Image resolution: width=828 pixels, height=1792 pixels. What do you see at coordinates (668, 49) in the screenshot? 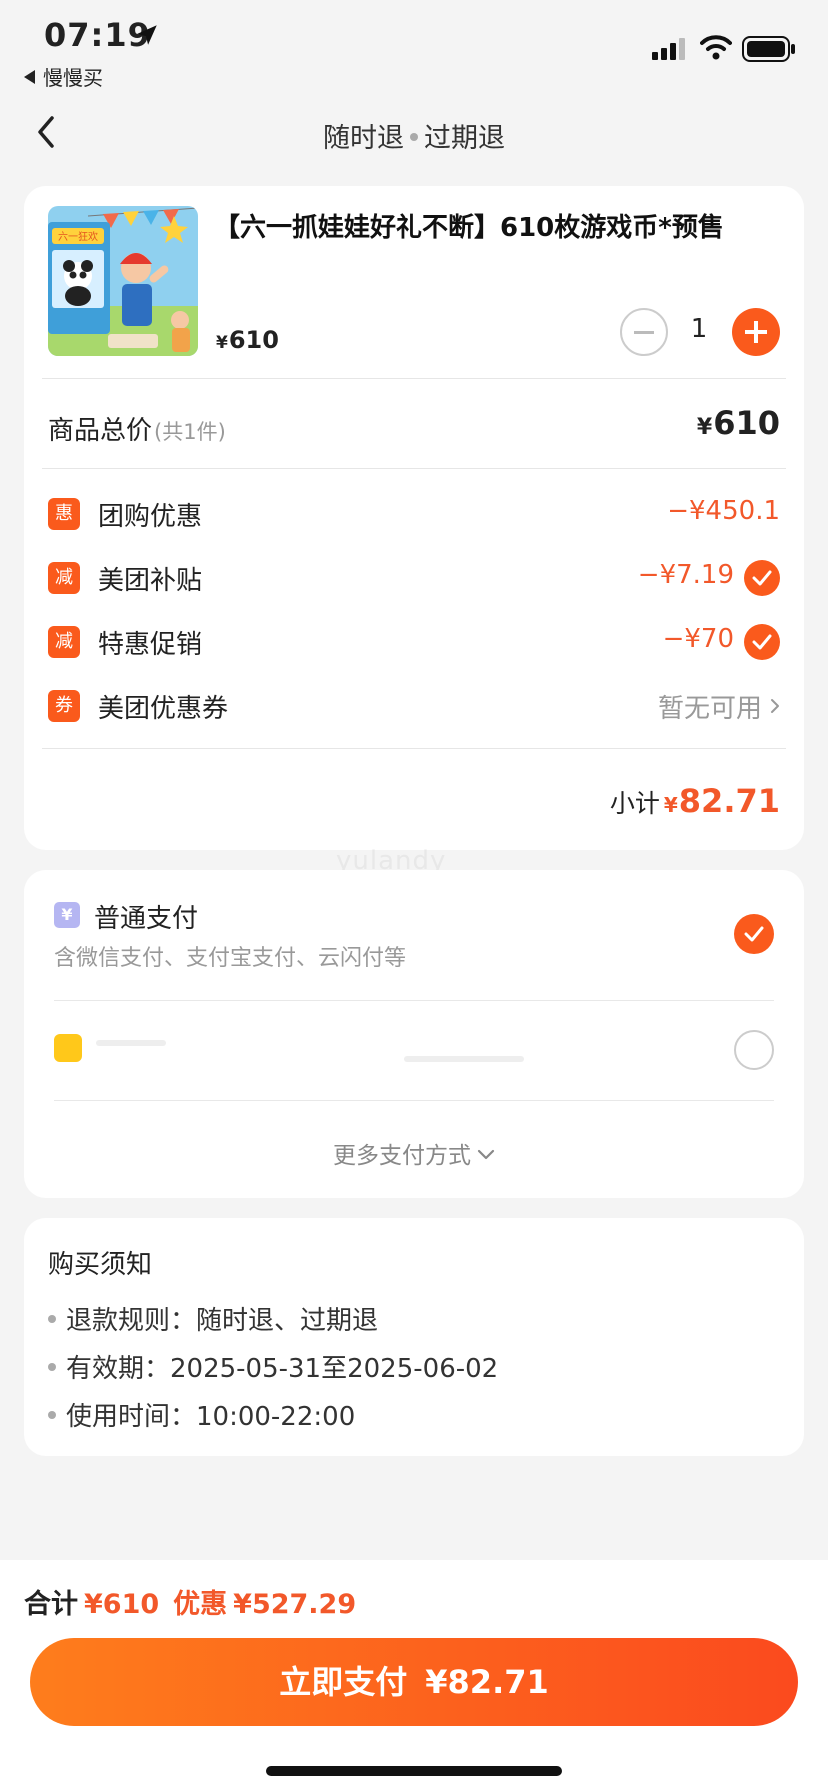
I see `signal-icon` at bounding box center [668, 49].